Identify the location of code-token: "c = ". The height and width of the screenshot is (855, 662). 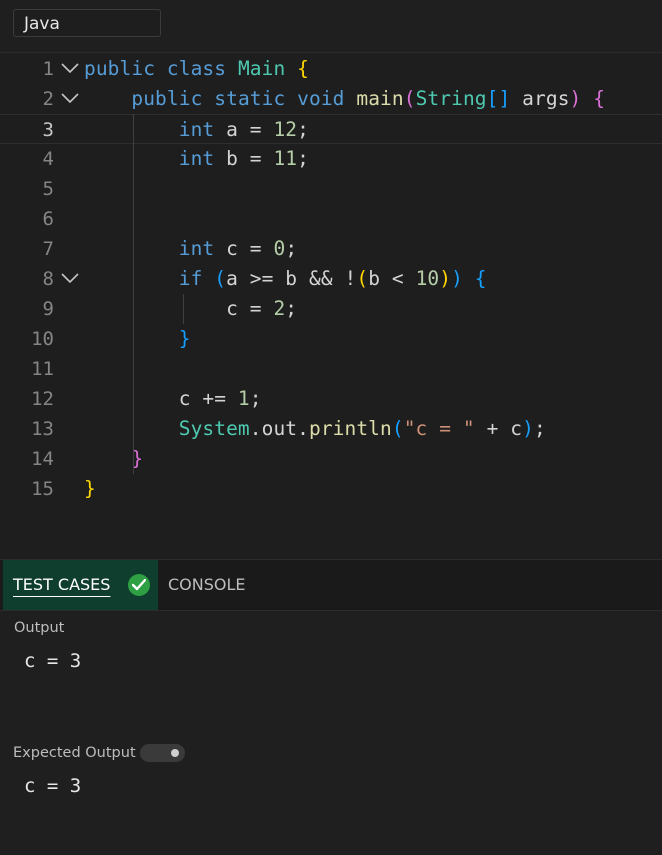
(439, 428).